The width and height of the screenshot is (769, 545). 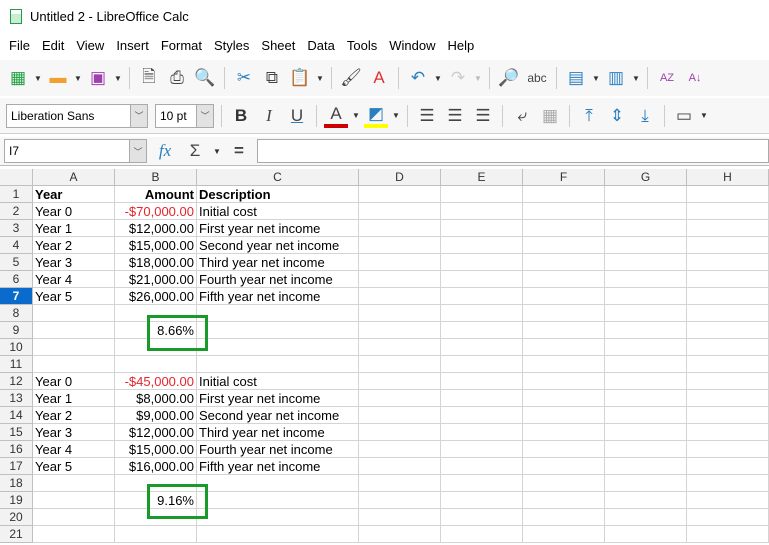 I want to click on cell-b21, so click(x=156, y=534).